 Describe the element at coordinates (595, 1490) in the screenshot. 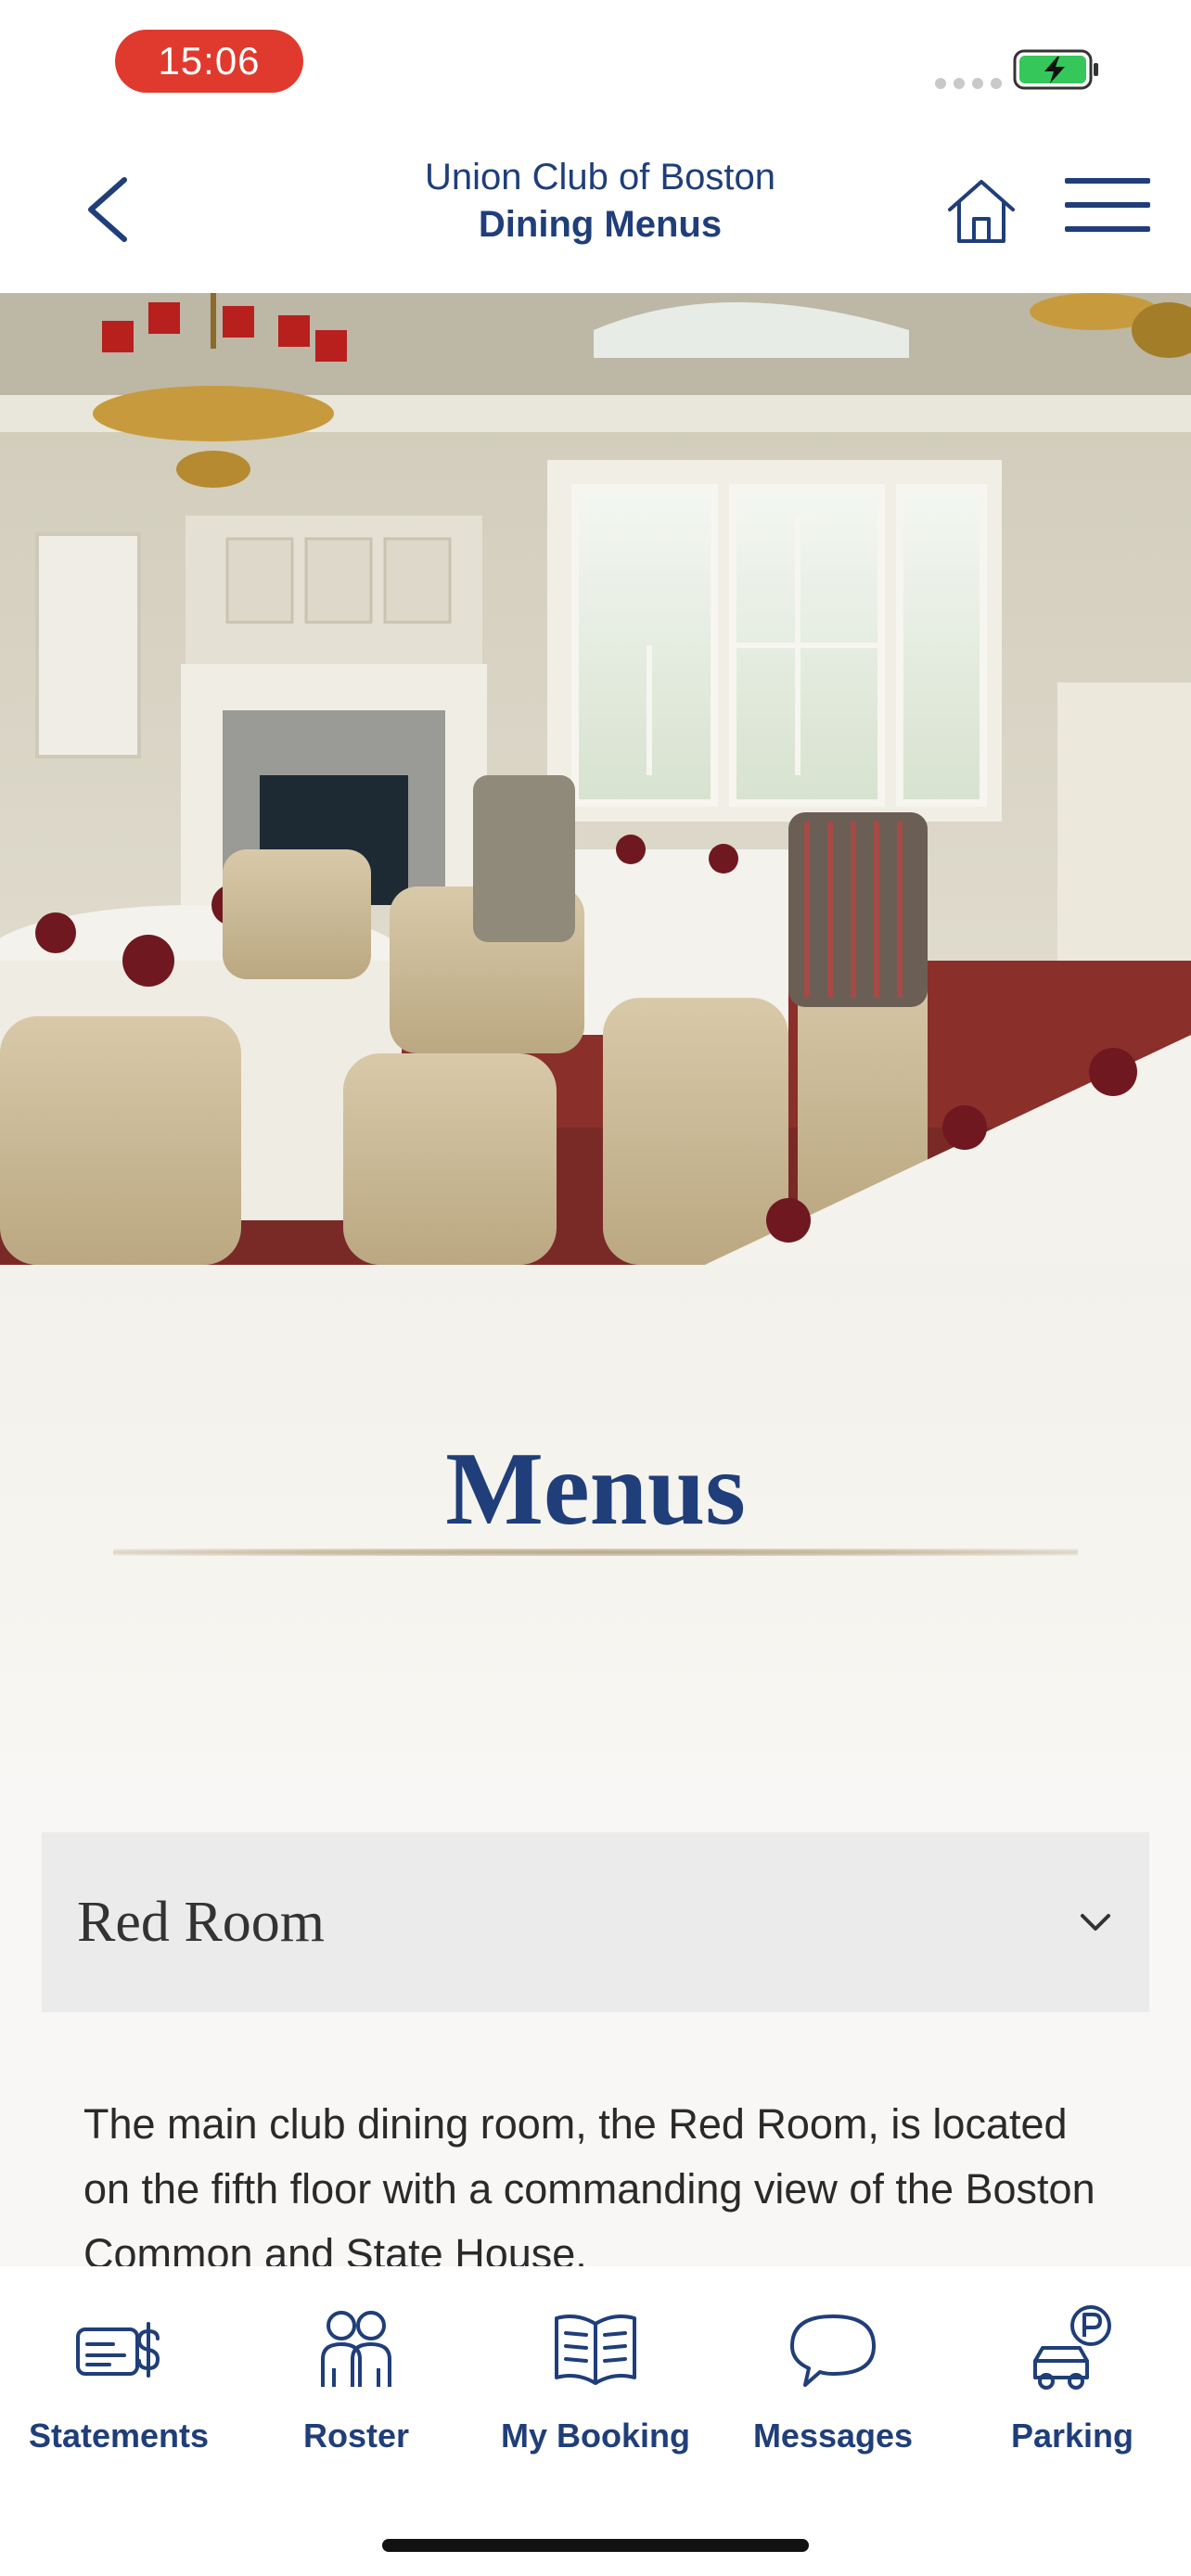

I see `section-title: Menus` at that location.